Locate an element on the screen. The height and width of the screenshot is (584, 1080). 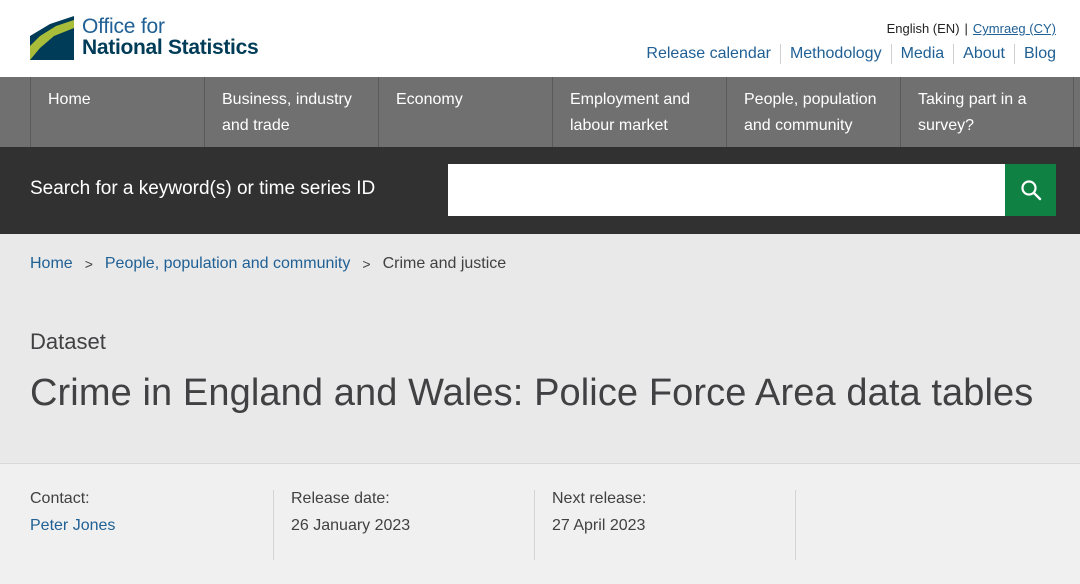
about-link: About is located at coordinates (983, 54).